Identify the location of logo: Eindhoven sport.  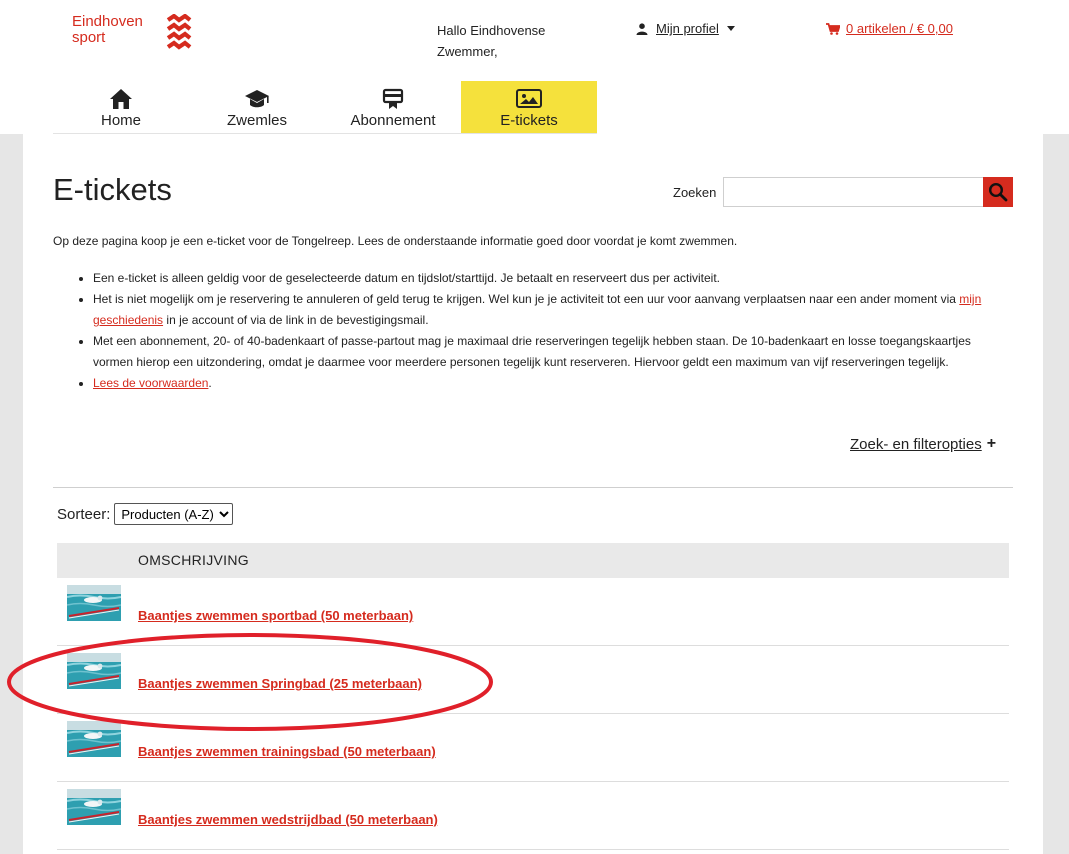
(132, 32).